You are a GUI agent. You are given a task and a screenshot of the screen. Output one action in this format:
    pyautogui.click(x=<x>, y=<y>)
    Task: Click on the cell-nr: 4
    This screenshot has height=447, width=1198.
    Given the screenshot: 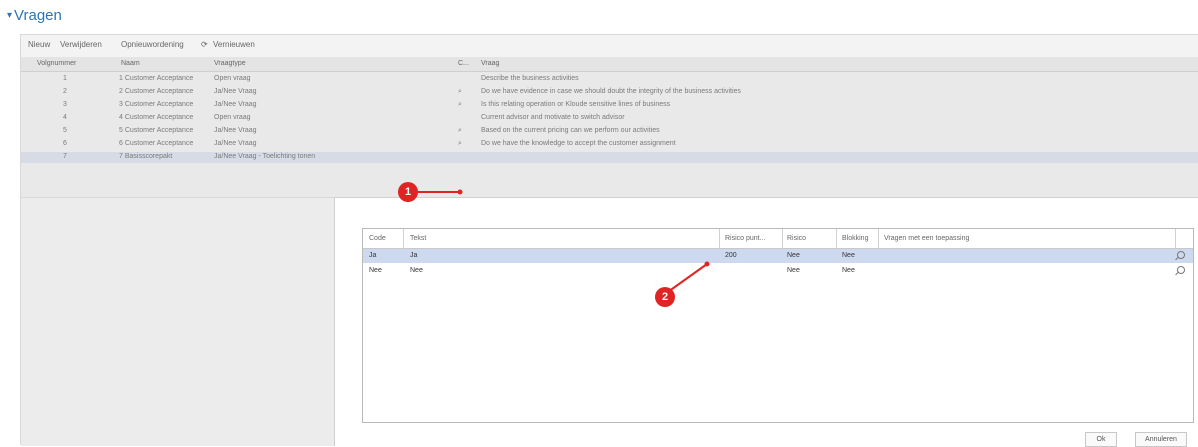 What is the action you would take?
    pyautogui.click(x=65, y=117)
    